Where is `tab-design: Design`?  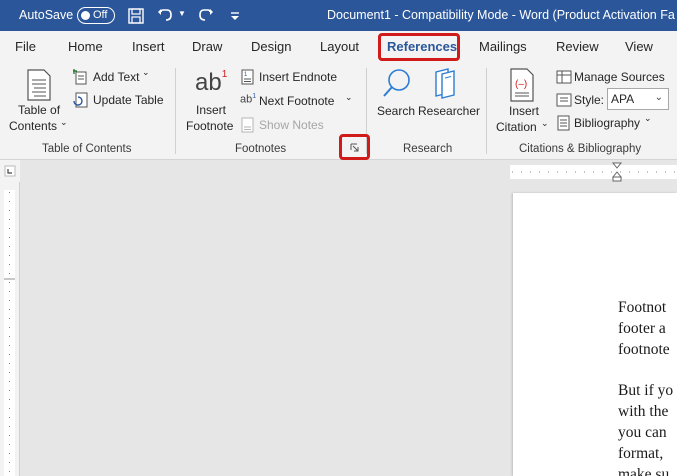
tab-design: Design is located at coordinates (271, 46).